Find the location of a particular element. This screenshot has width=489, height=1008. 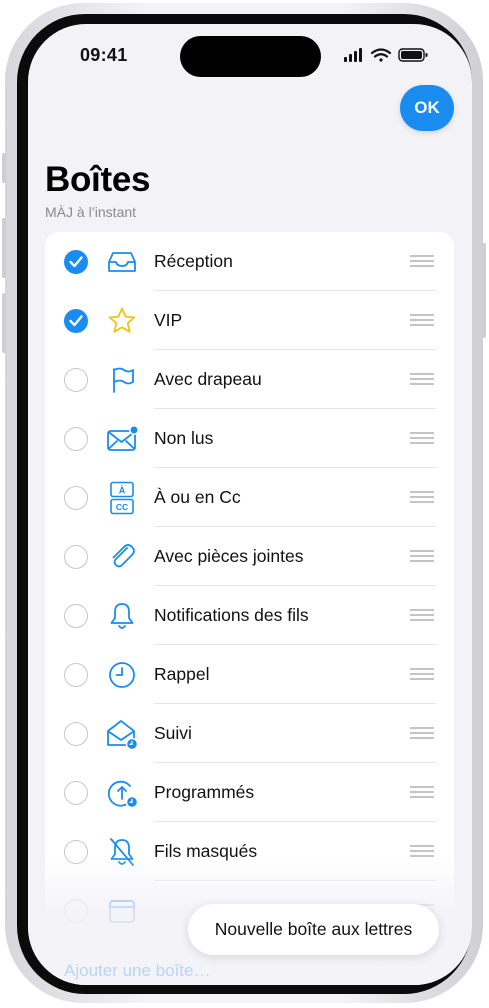

volume-down-button is located at coordinates (4, 323).